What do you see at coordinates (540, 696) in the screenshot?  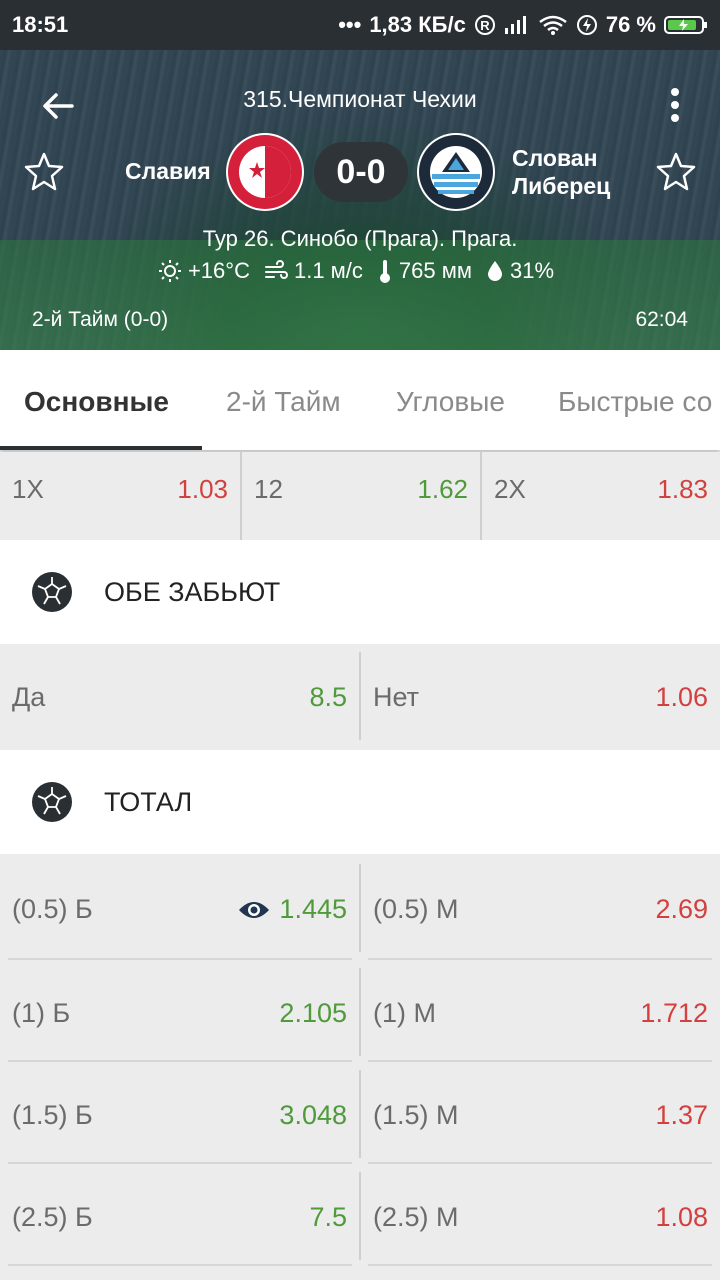 I see `odd-cell-no: Нет 1.06` at bounding box center [540, 696].